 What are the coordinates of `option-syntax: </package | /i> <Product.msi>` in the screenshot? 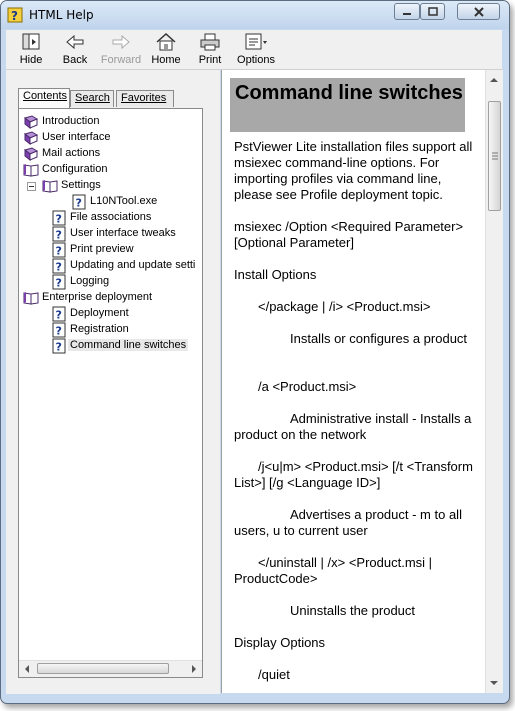 It's located at (344, 306).